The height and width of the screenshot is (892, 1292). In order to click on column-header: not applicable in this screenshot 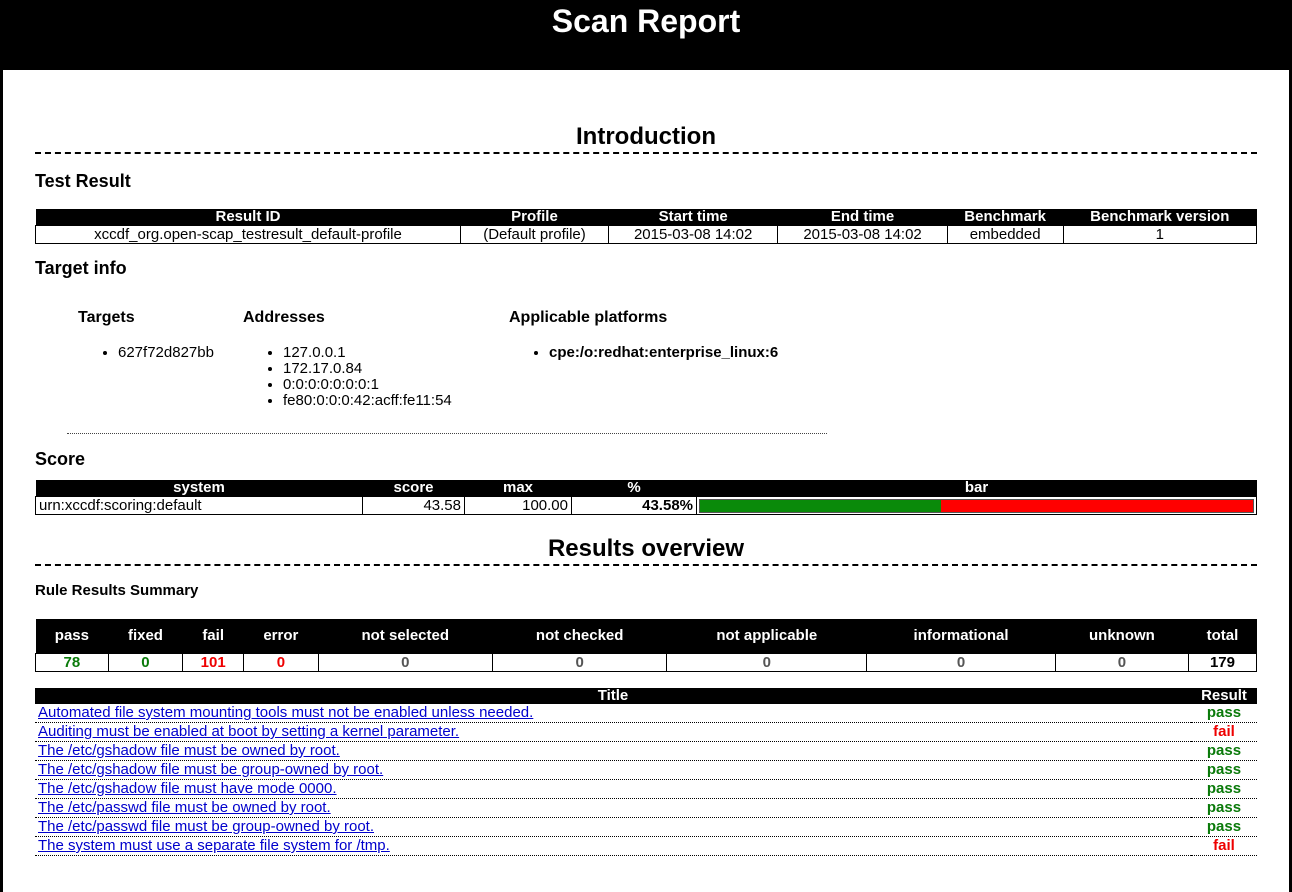, I will do `click(766, 636)`.